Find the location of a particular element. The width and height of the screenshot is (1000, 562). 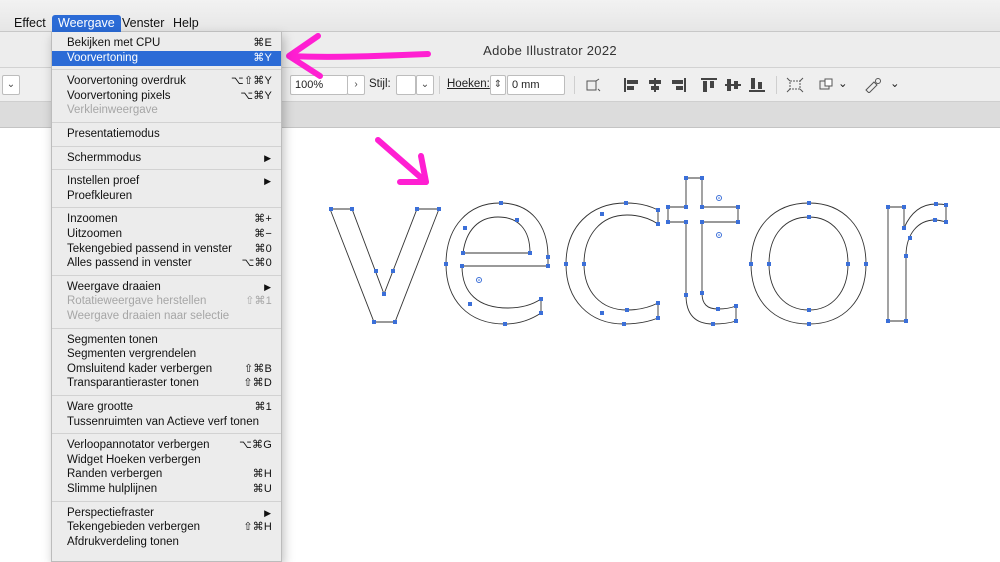

menu-item-segmenten-tonen: Segmenten tonen is located at coordinates (166, 340).